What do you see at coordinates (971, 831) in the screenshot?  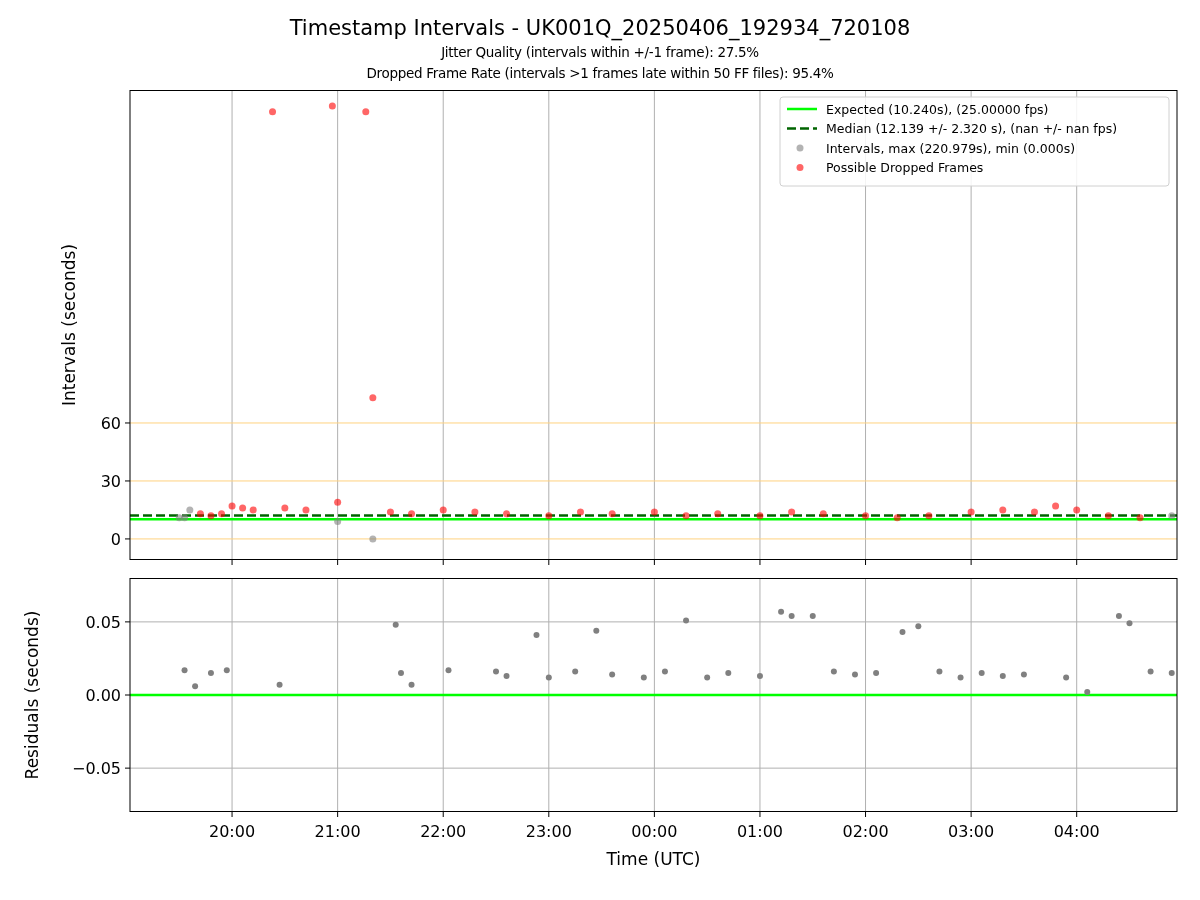 I see `x-tick-label: 03:00` at bounding box center [971, 831].